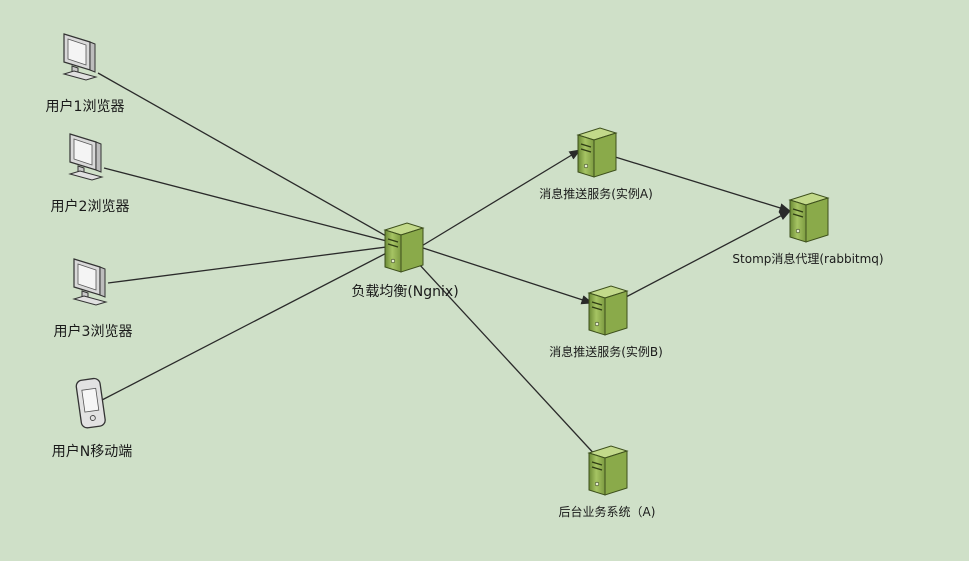 This screenshot has height=561, width=969. What do you see at coordinates (93, 332) in the screenshot?
I see `user3-label: 用户3浏览器` at bounding box center [93, 332].